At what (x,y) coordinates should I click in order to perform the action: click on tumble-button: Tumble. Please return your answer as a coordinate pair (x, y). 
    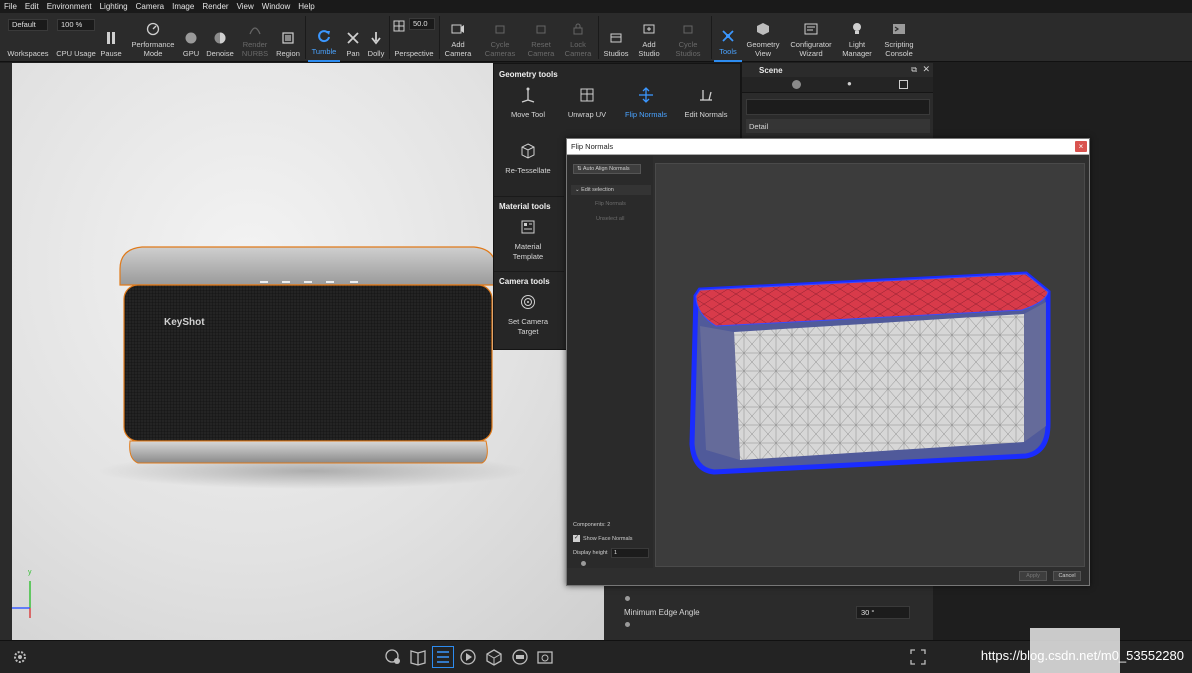
    Looking at the image, I should click on (324, 37).